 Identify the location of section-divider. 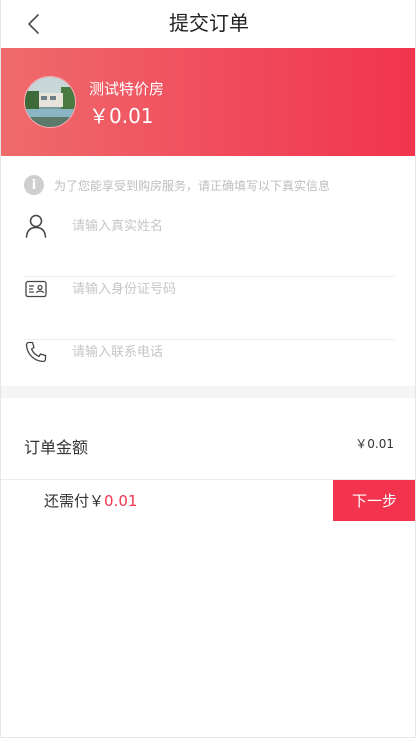
(208, 392).